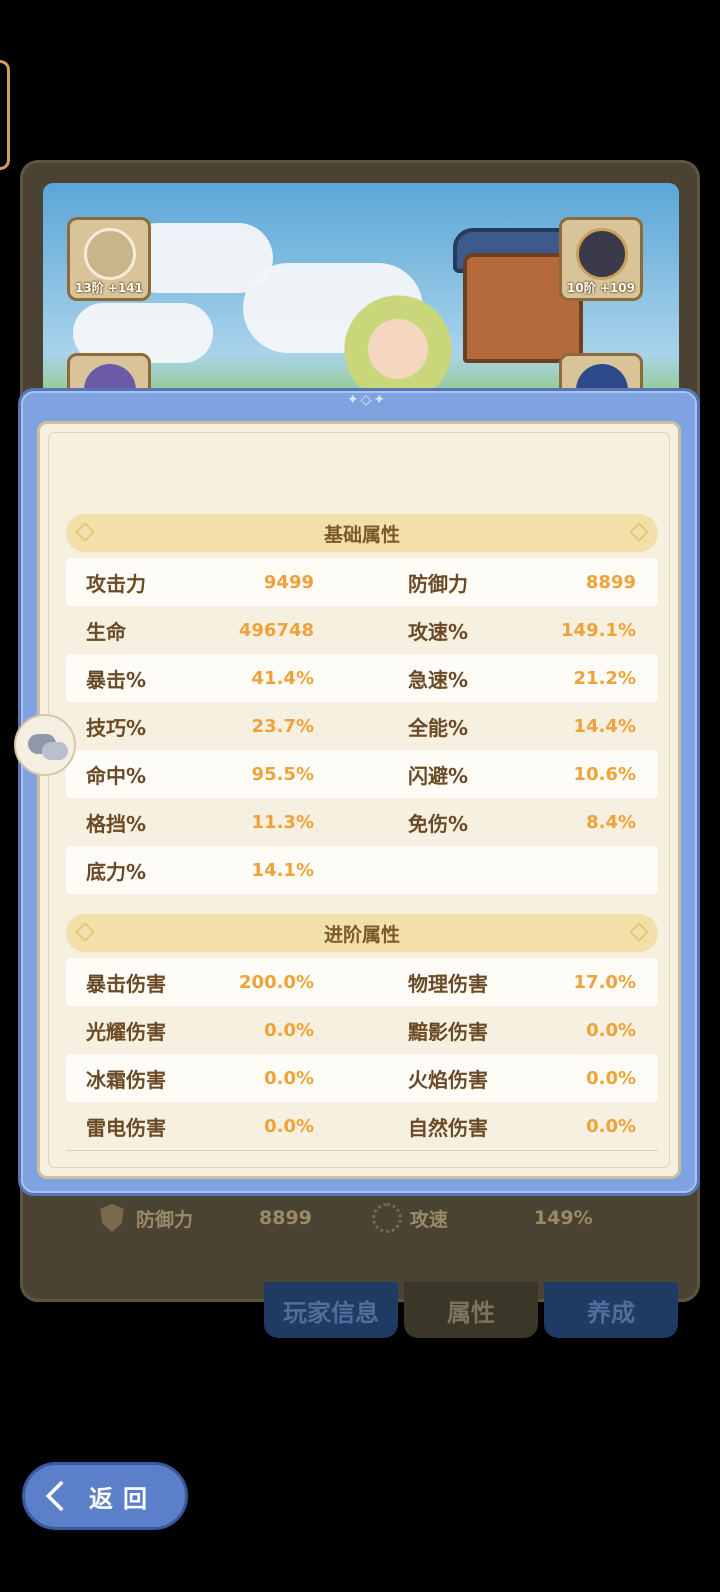 This screenshot has height=1592, width=720. Describe the element at coordinates (112, 1218) in the screenshot. I see `shield-icon` at that location.